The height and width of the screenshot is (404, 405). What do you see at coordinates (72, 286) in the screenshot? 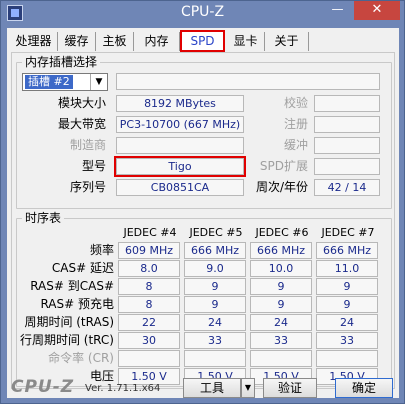
I see `ras-to-cas-label: RAS# 到CAS#` at bounding box center [72, 286].